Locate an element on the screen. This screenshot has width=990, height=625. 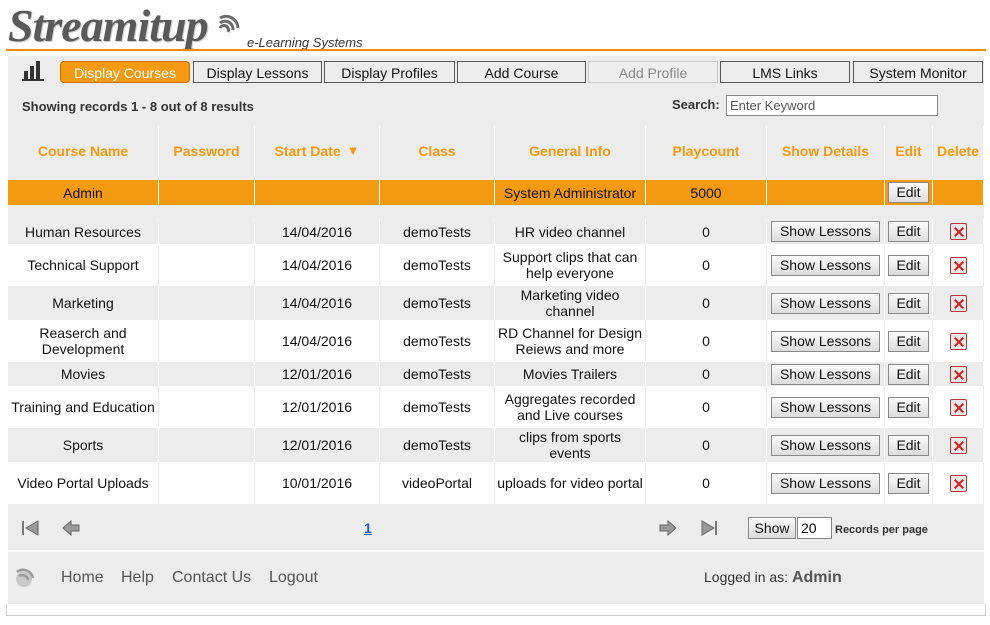
records-per-page-input is located at coordinates (814, 528).